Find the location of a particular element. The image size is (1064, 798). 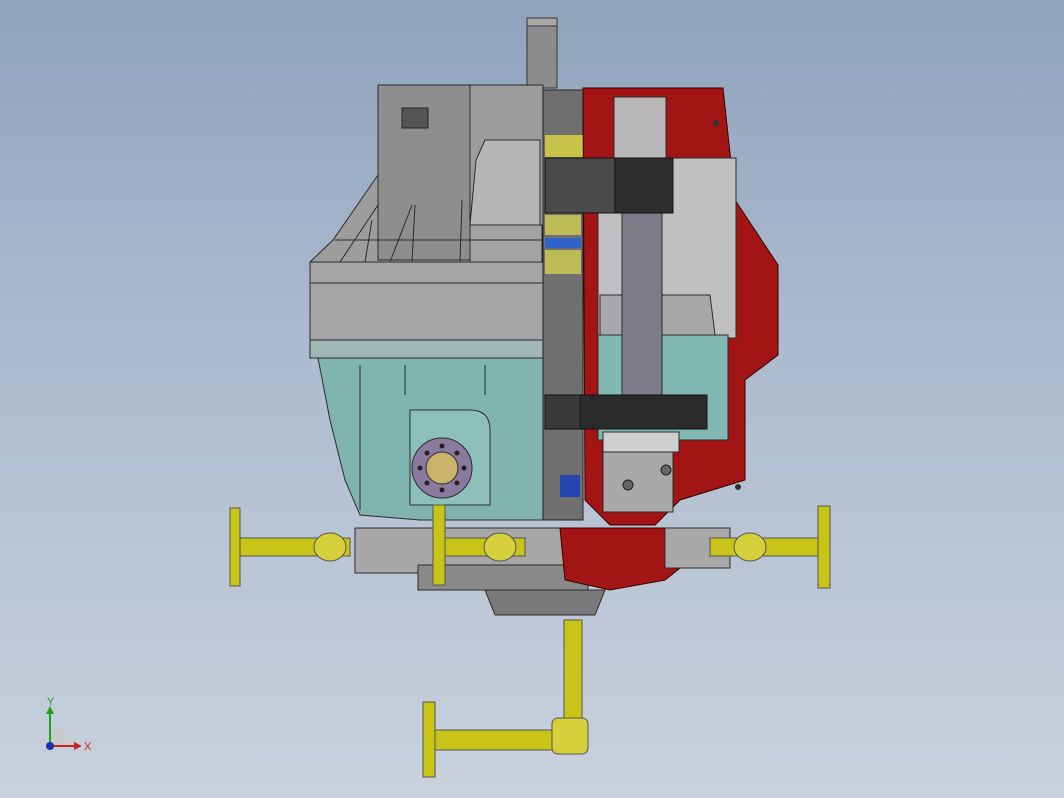

section-cut-right is located at coordinates (680, 306).